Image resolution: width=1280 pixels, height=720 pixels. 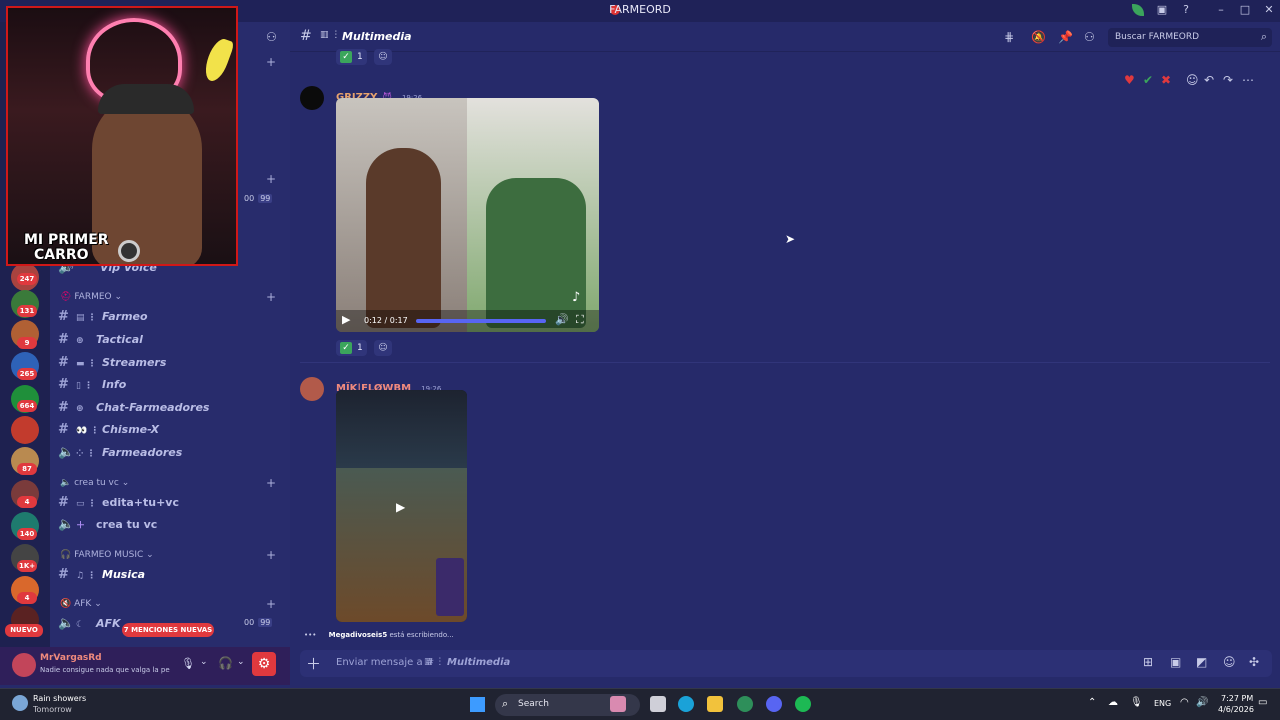 What do you see at coordinates (790, 239) in the screenshot?
I see `cursor-icon: ➤` at bounding box center [790, 239].